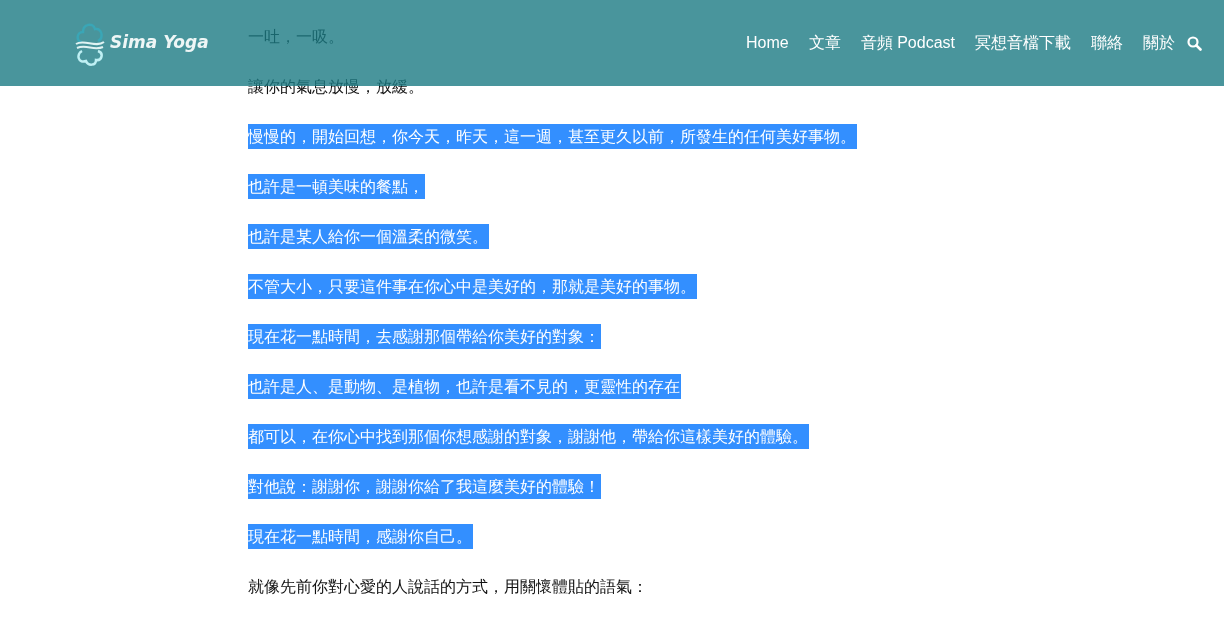 The height and width of the screenshot is (619, 1224). I want to click on nav-link: 音頻 Podcast, so click(907, 43).